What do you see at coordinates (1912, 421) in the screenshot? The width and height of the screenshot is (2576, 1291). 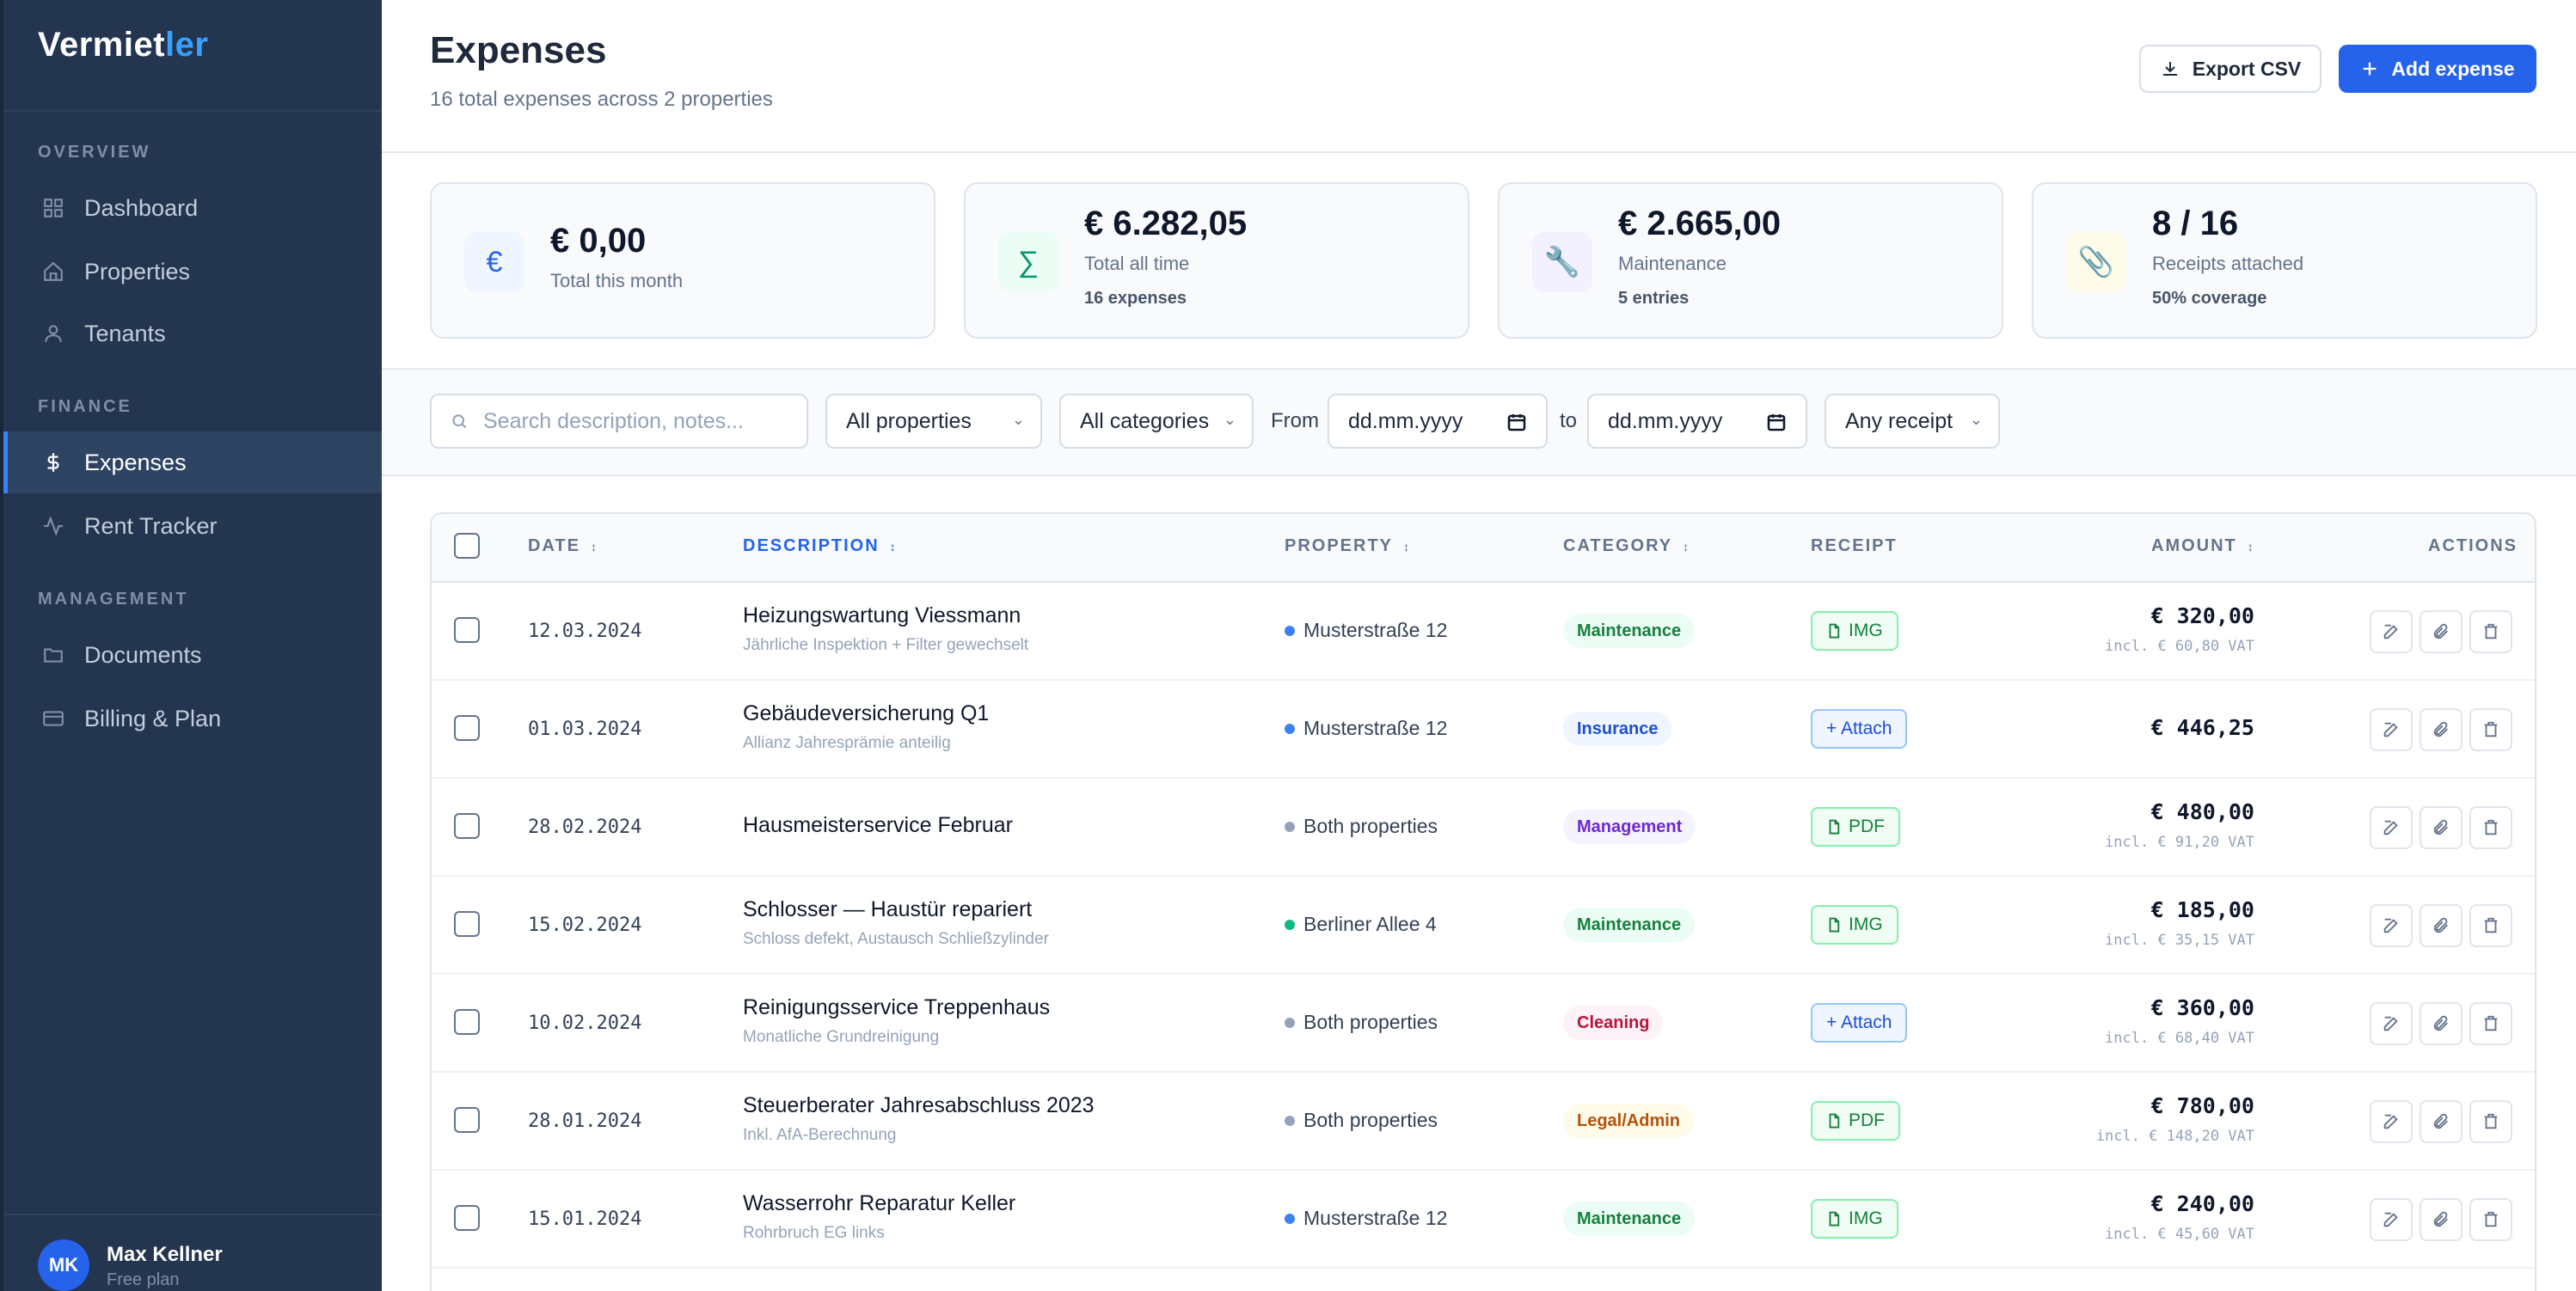 I see `receipt-select: Any receipt ⌄` at bounding box center [1912, 421].